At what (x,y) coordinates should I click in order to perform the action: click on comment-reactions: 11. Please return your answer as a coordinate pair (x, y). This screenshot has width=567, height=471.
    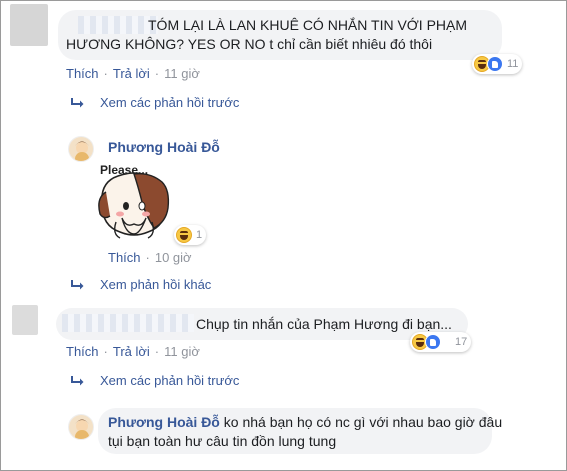
    Looking at the image, I should click on (497, 64).